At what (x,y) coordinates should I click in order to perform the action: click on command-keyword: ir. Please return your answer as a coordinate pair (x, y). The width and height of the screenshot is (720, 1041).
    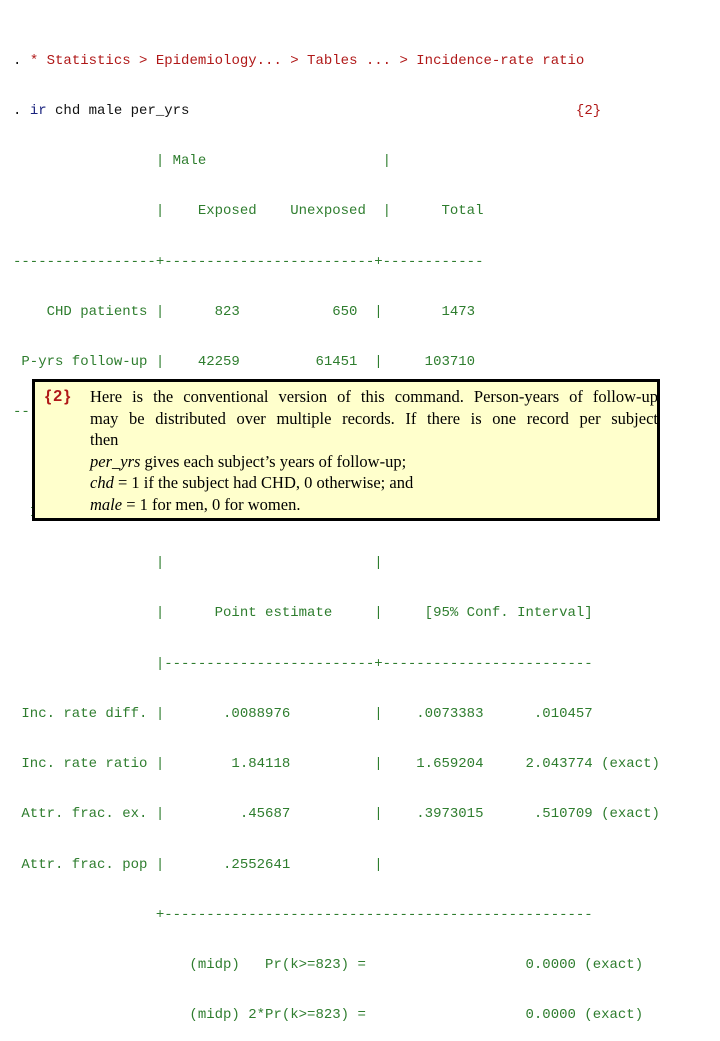
    Looking at the image, I should click on (38, 110).